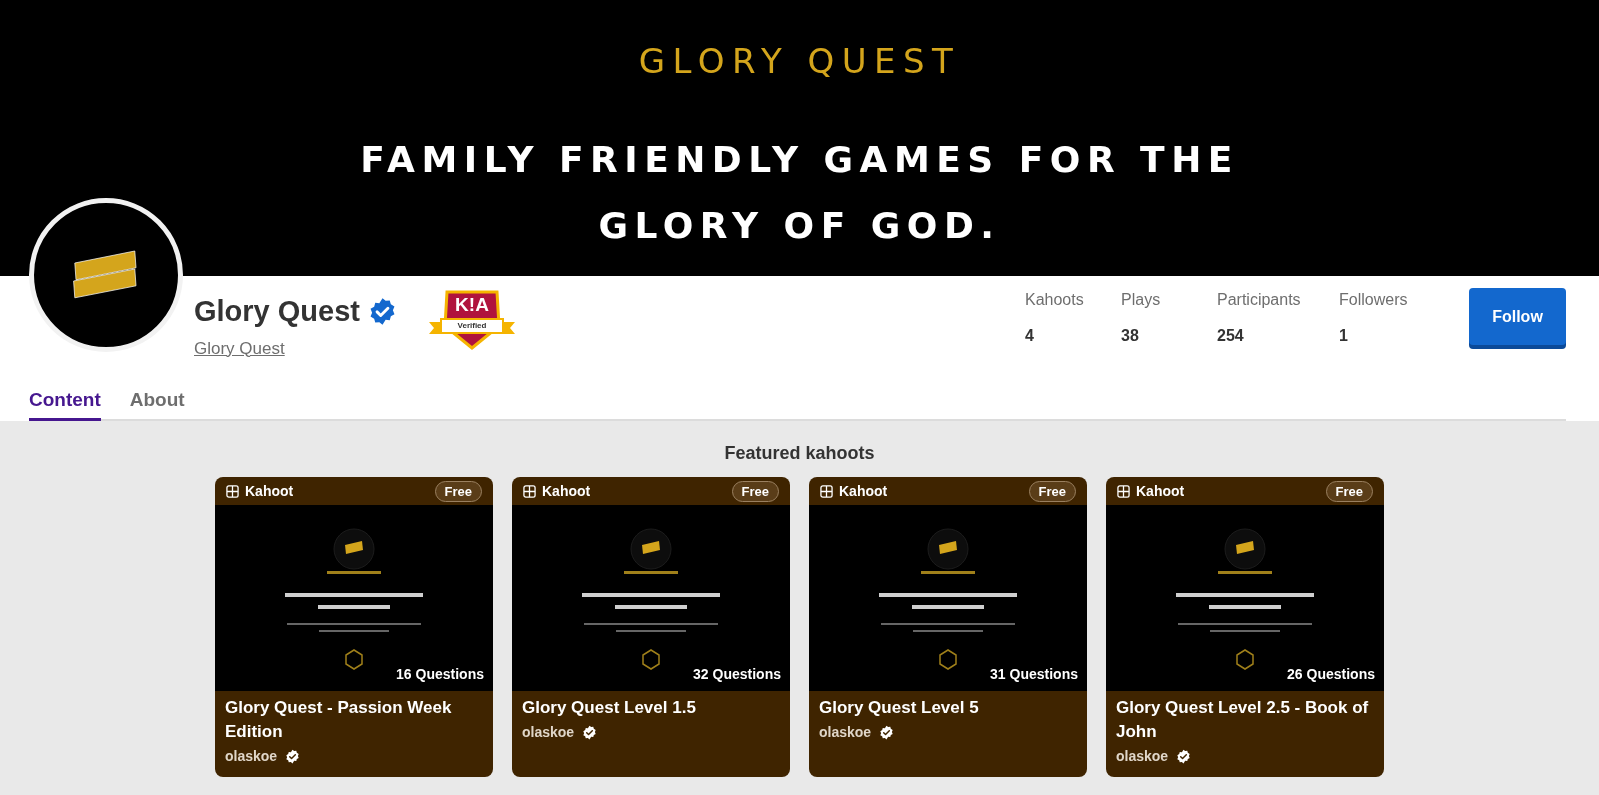 This screenshot has width=1599, height=795. I want to click on banner-title: GLORY QUEST, so click(799, 61).